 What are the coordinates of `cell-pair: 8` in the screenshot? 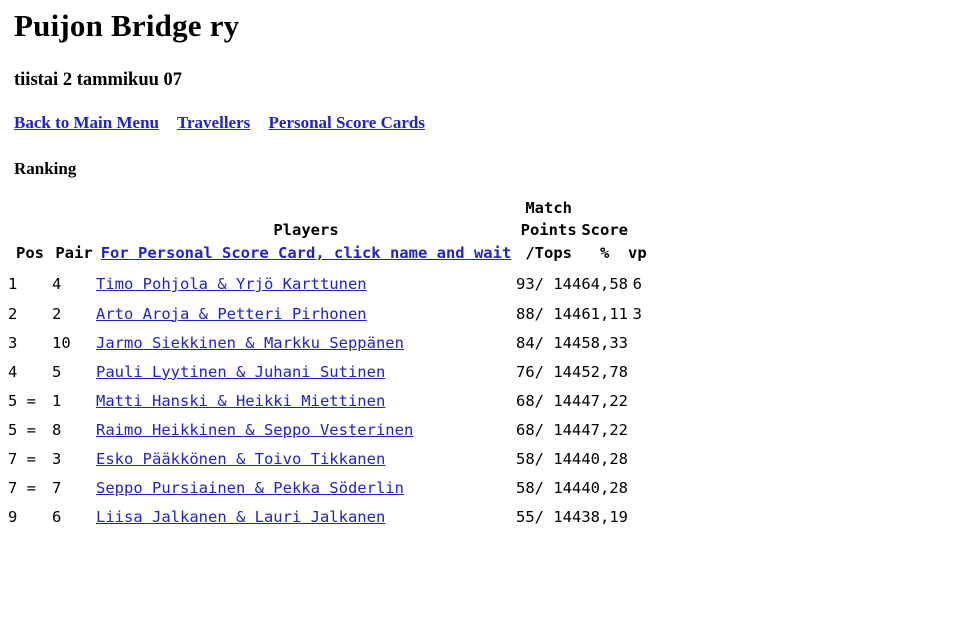 It's located at (57, 429).